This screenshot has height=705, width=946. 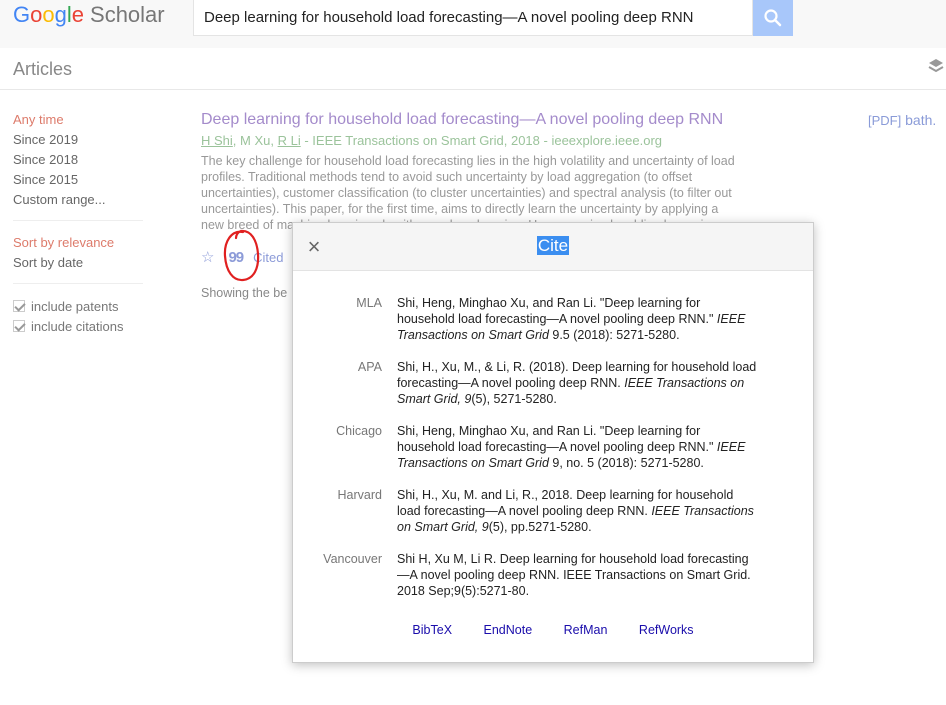 I want to click on citation-style-label: Chicago, so click(x=359, y=431).